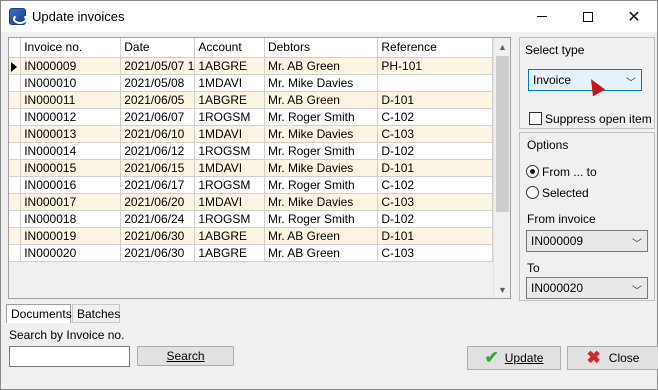  What do you see at coordinates (158, 151) in the screenshot?
I see `cell-date: 2021/06/12` at bounding box center [158, 151].